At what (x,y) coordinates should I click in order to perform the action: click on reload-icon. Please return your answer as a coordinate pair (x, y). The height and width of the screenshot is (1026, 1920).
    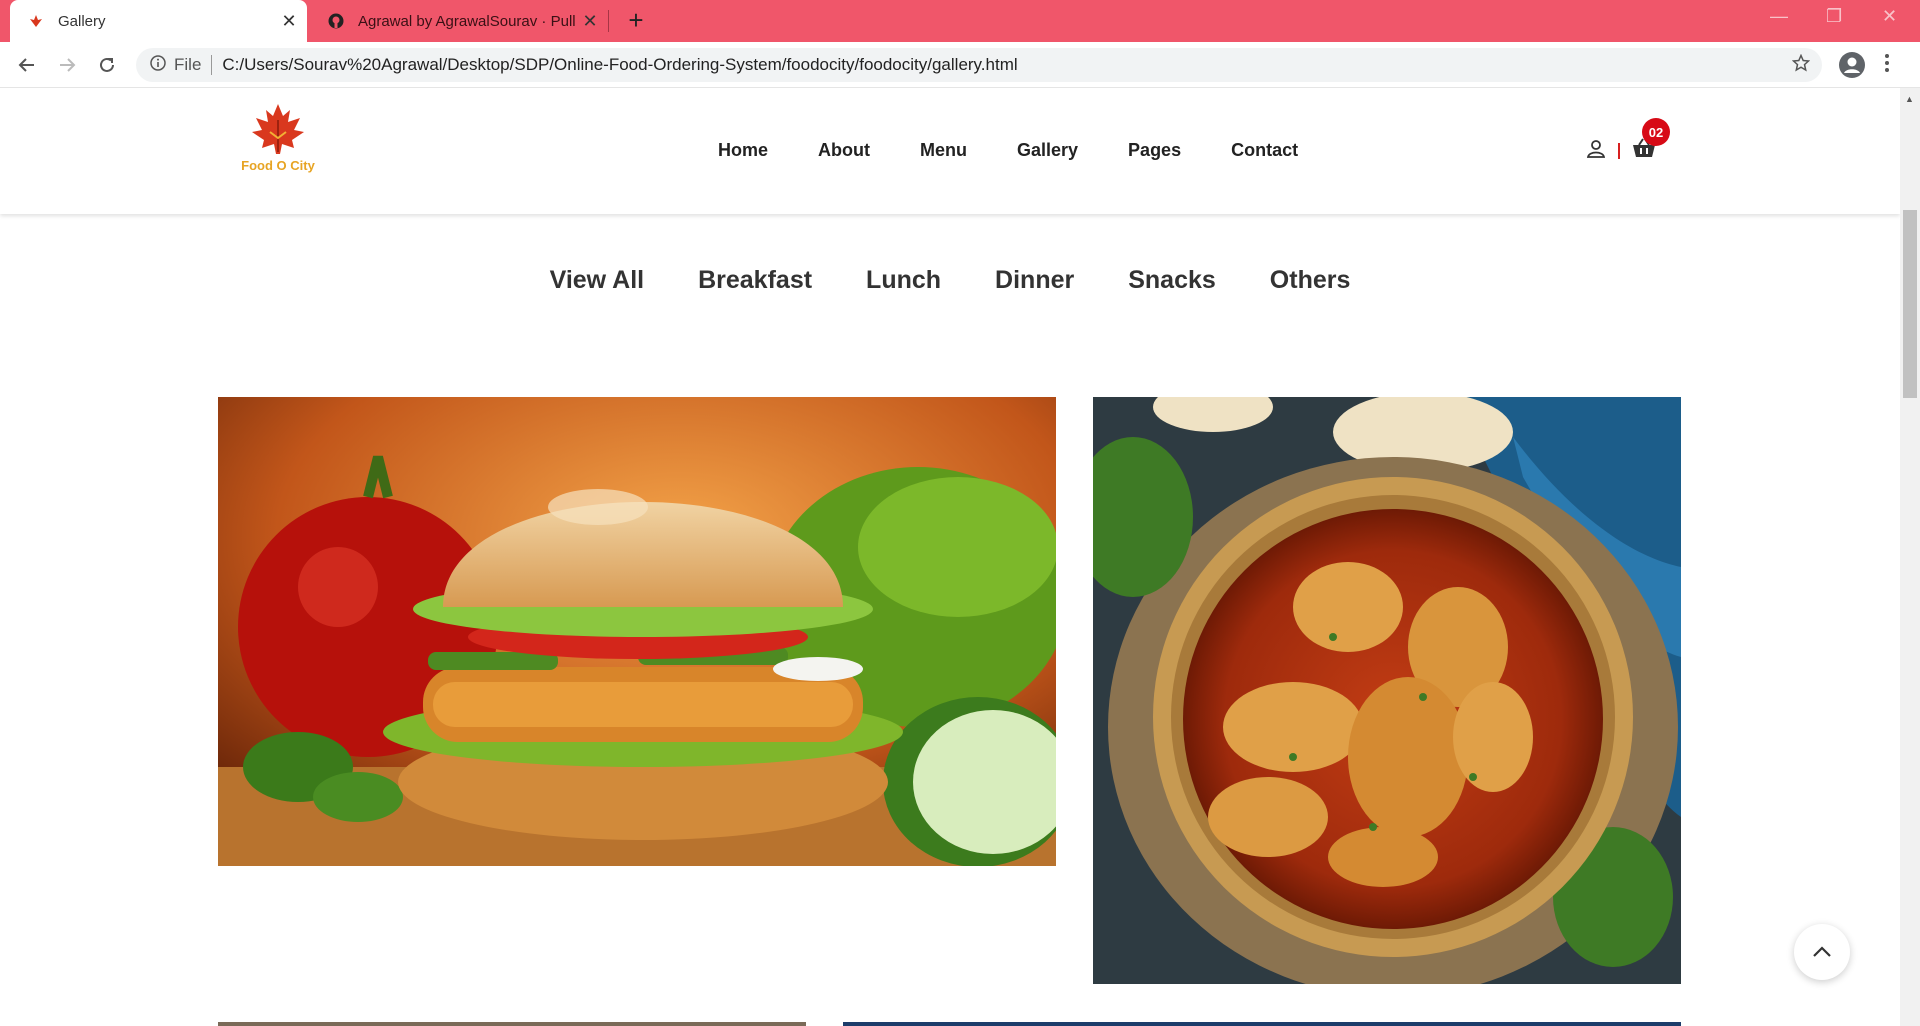
    Looking at the image, I should click on (107, 64).